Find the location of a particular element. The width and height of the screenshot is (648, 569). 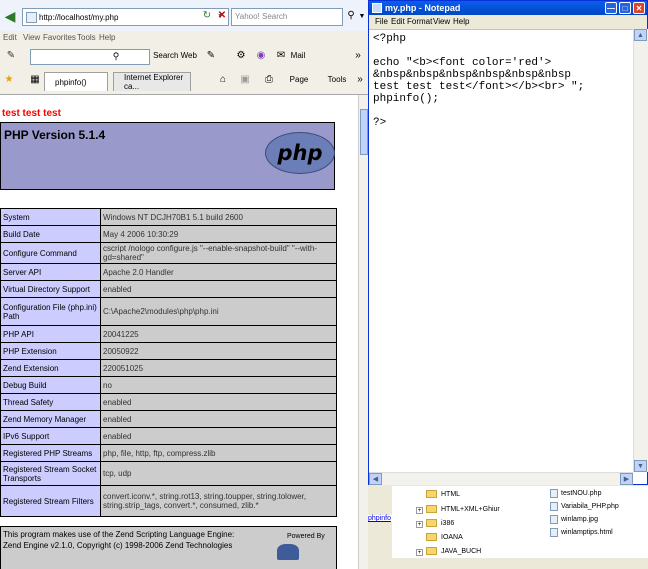

file-label: Variabila_PHP.php is located at coordinates (590, 506).